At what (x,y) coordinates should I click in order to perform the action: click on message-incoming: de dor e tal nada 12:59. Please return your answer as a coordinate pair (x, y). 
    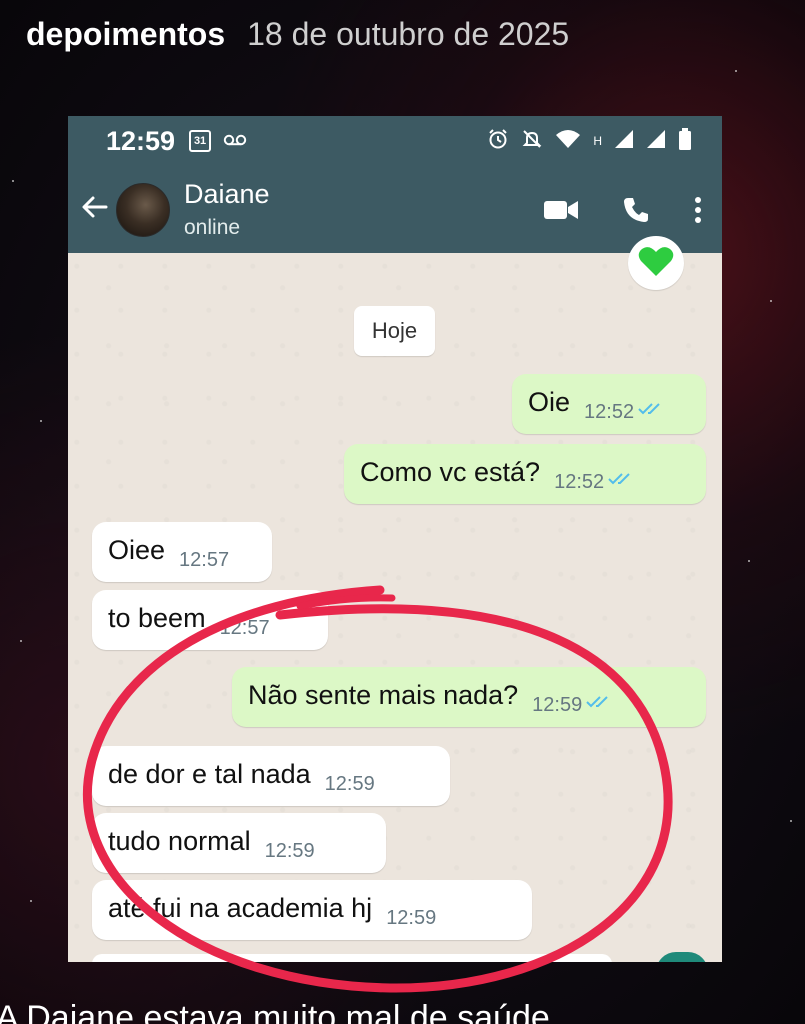
    Looking at the image, I should click on (271, 776).